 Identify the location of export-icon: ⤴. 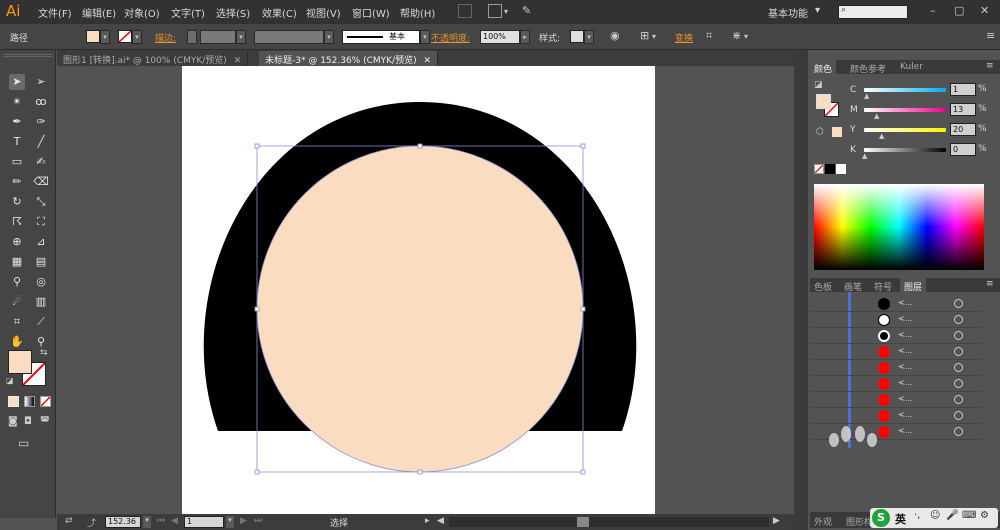
(91, 522).